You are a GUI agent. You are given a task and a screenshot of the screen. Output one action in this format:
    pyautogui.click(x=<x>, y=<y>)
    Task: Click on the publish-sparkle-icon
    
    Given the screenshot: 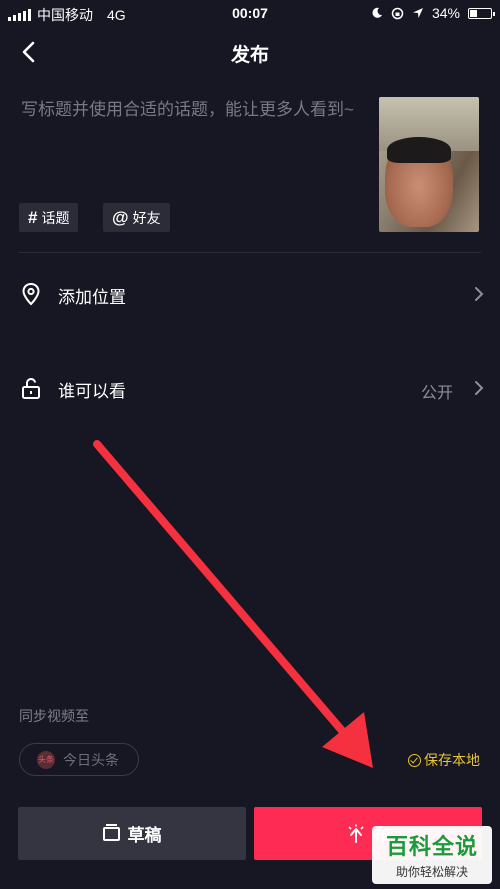 What is the action you would take?
    pyautogui.click(x=355, y=833)
    